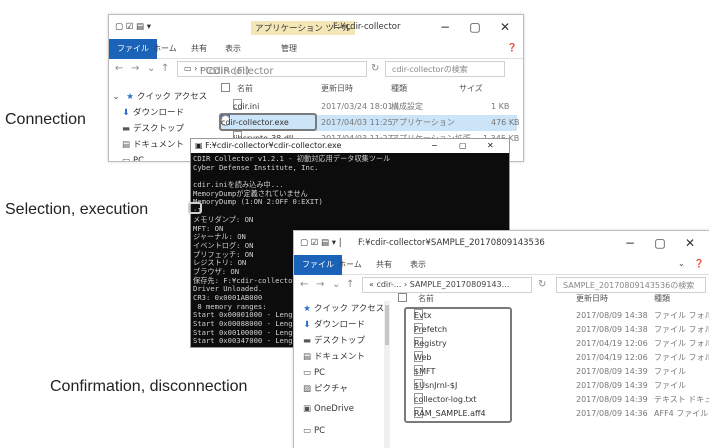 The width and height of the screenshot is (709, 448). Describe the element at coordinates (258, 202) in the screenshot. I see `console-line: MemoryDump (1:ON 2:OFF 0:EXIT)` at that location.